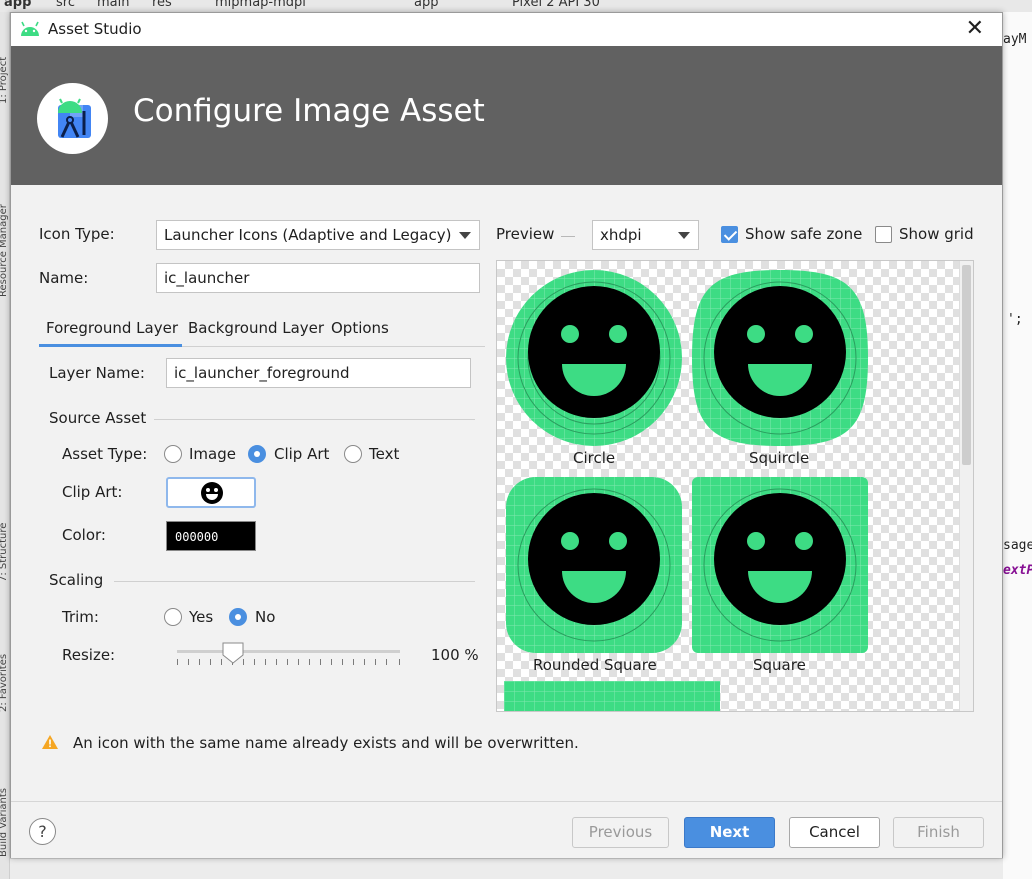  What do you see at coordinates (76, 580) in the screenshot?
I see `scaling-heading: Scaling` at bounding box center [76, 580].